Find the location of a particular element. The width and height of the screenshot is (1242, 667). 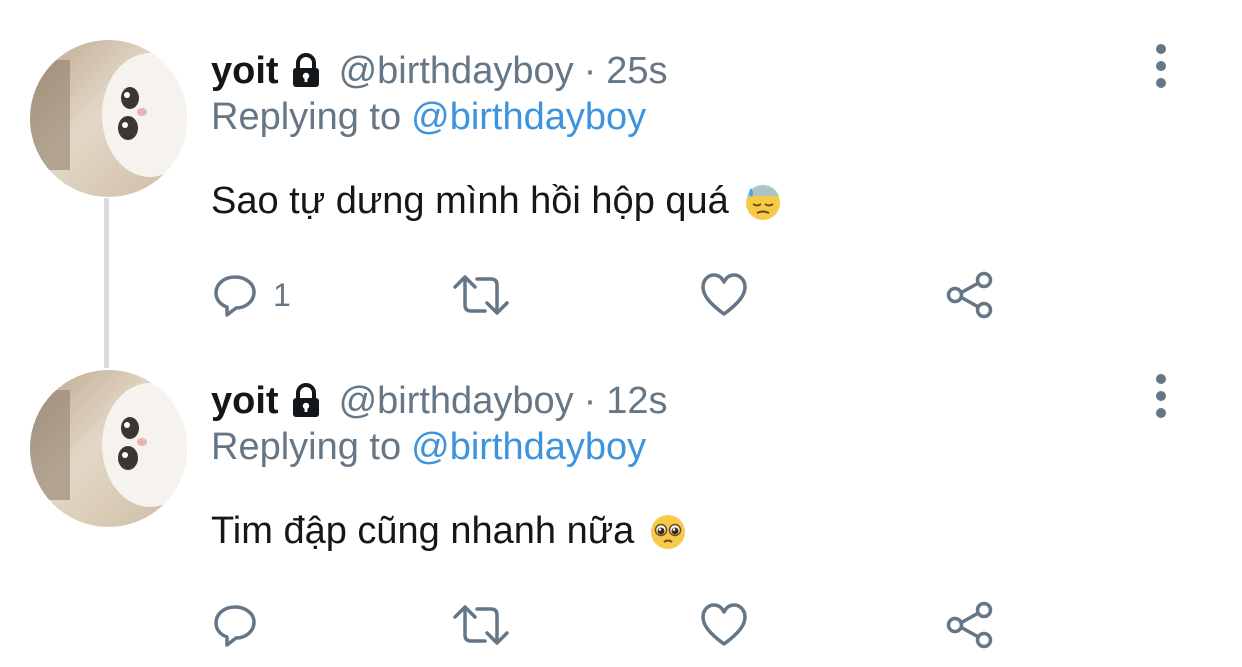

timestamp: 12s is located at coordinates (636, 401).